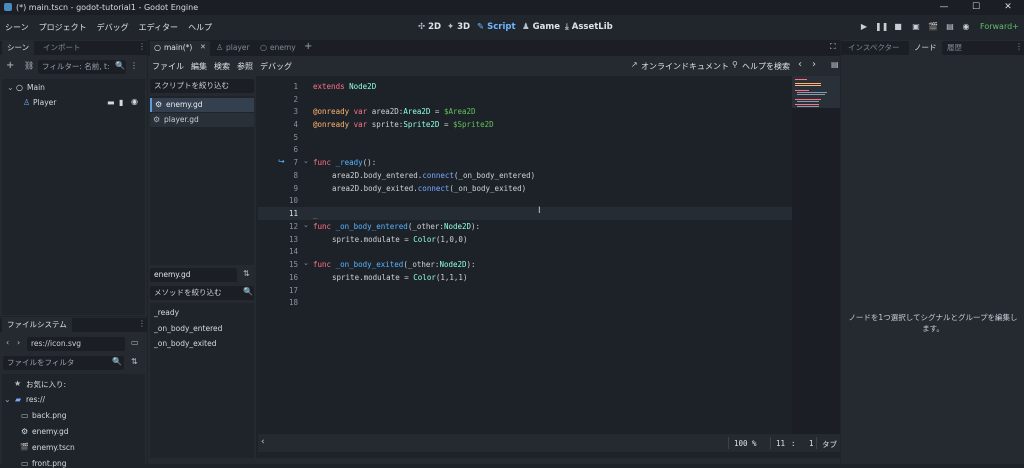  Describe the element at coordinates (999, 27) in the screenshot. I see `renderer-select: Forward+` at that location.